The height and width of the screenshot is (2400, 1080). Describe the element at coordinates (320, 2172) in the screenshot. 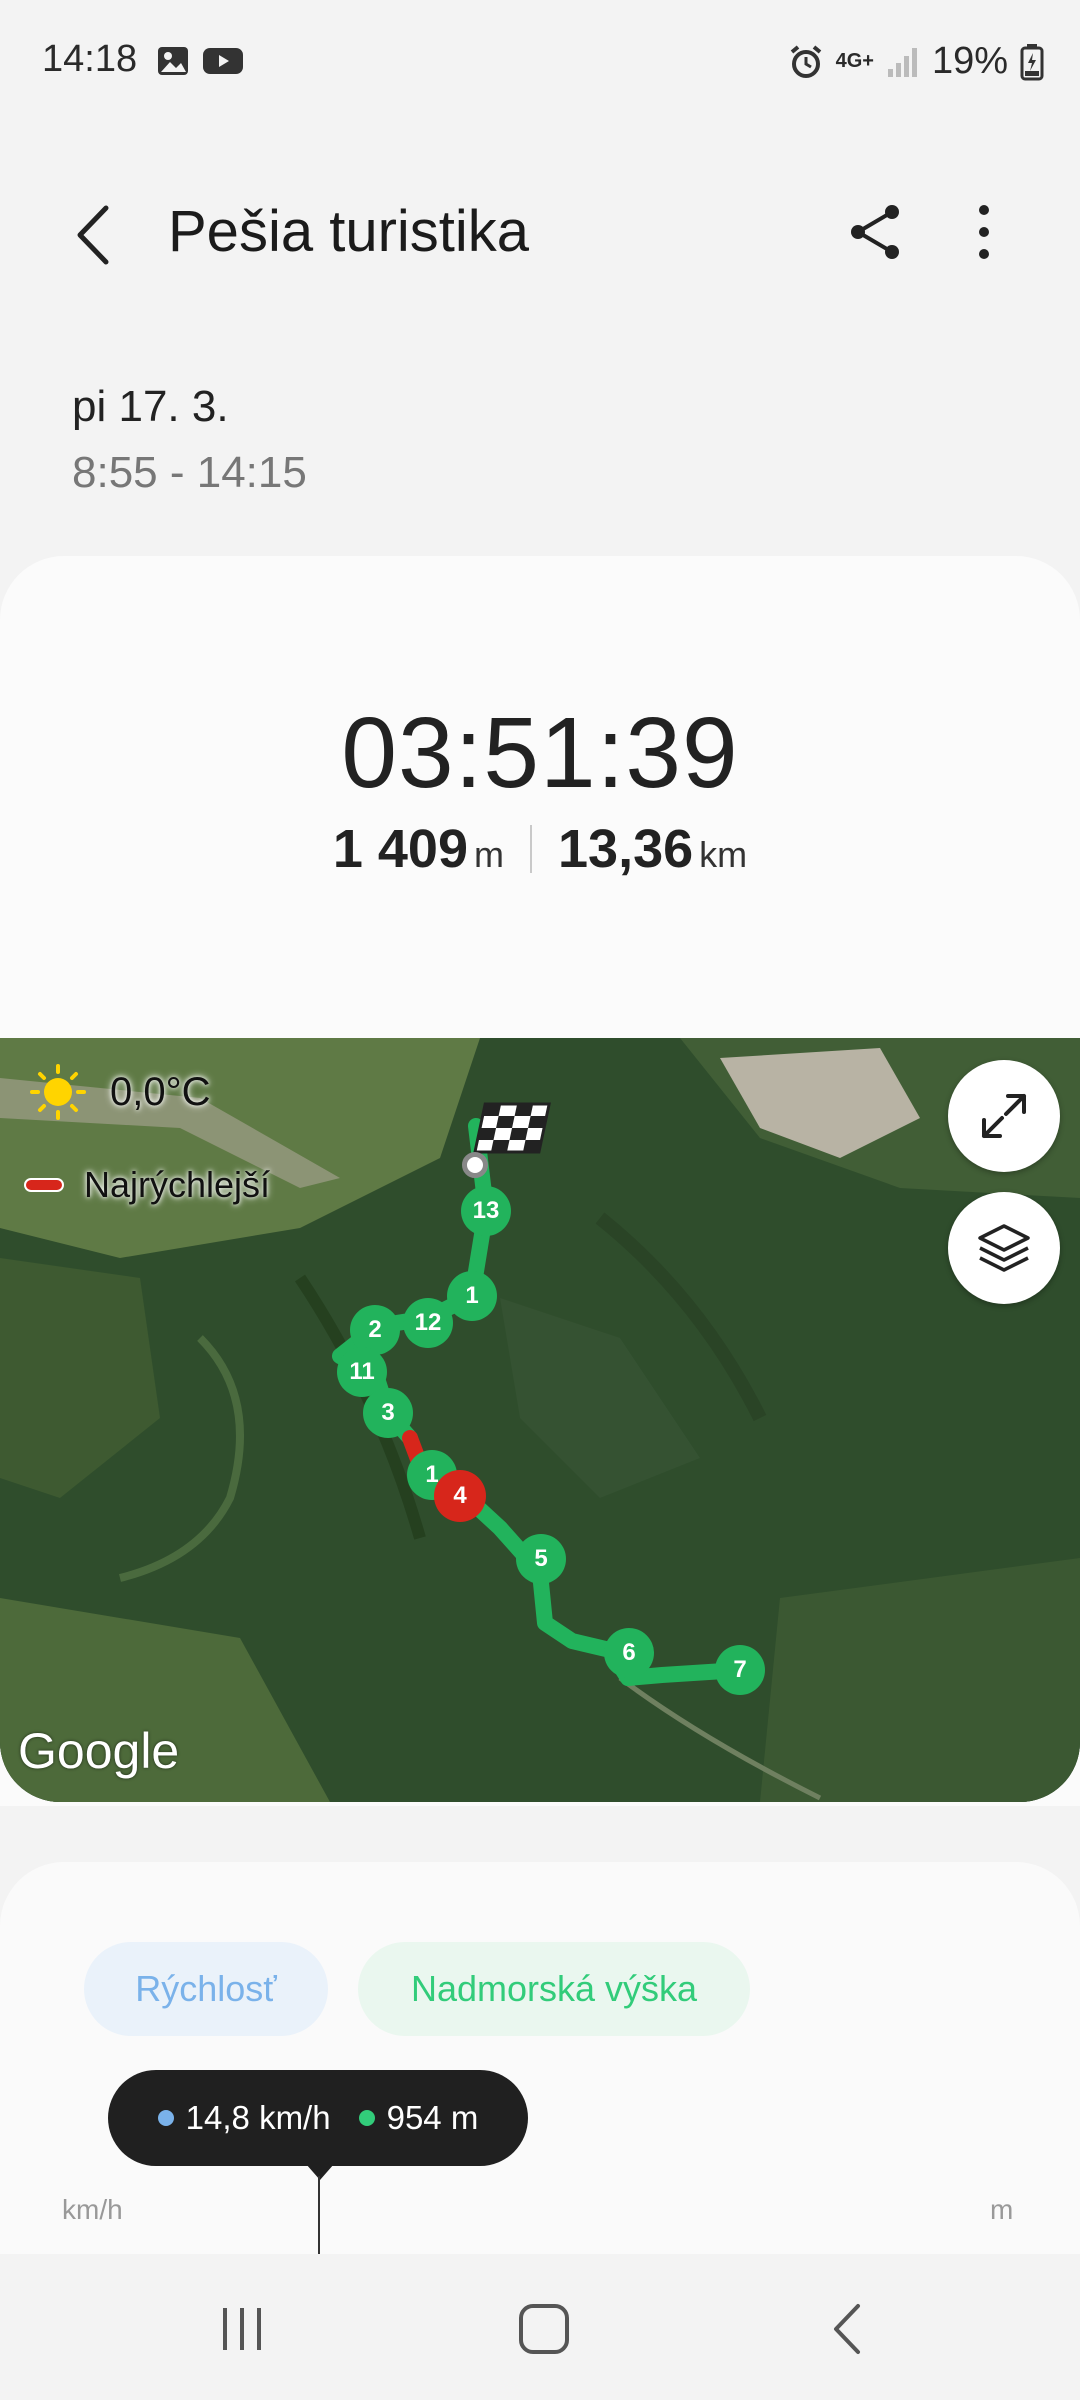

I see `tooltip-pointer` at that location.